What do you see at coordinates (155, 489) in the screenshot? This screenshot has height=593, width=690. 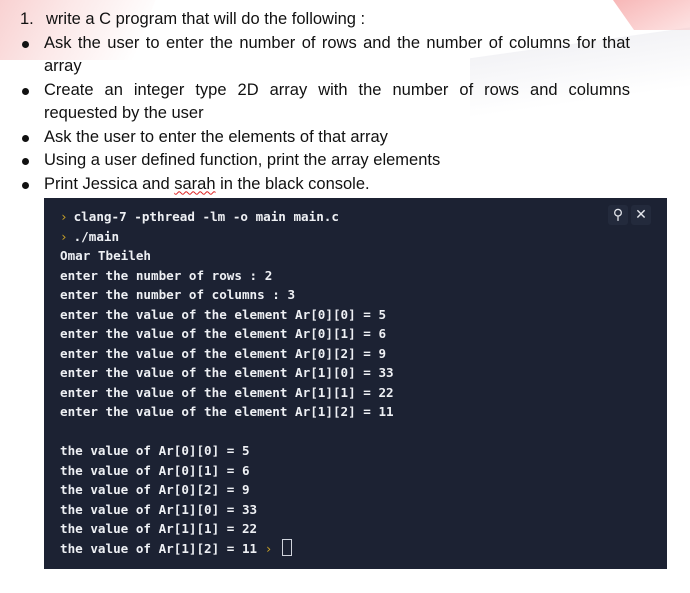 I see `output-line: the value of Ar[0][2] = 9` at bounding box center [155, 489].